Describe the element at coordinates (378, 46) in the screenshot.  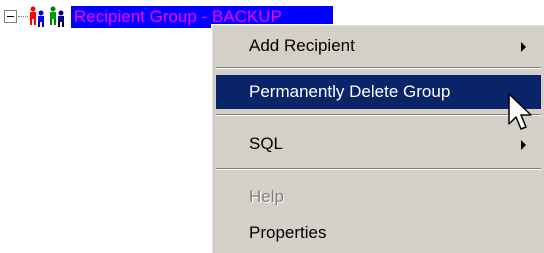
I see `menu-item-add-recipient: Add Recipient` at that location.